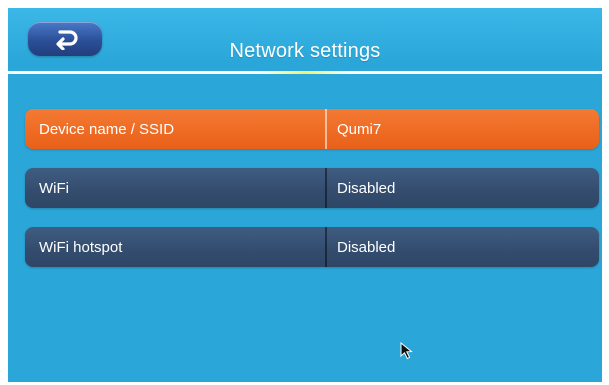 This screenshot has height=385, width=609. What do you see at coordinates (107, 129) in the screenshot?
I see `setting-label: Device name / SSID` at bounding box center [107, 129].